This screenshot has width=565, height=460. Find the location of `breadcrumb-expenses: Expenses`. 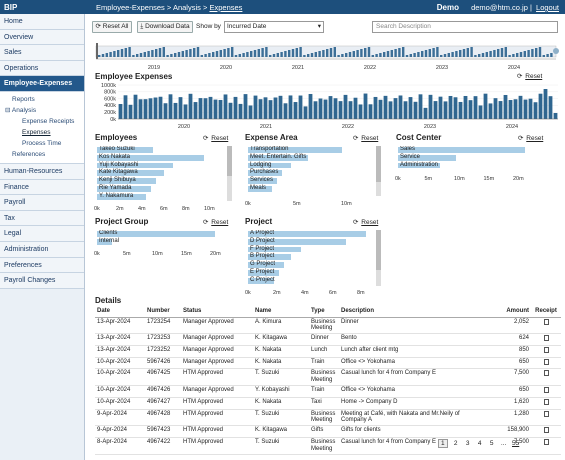

breadcrumb-expenses: Expenses is located at coordinates (225, 7).